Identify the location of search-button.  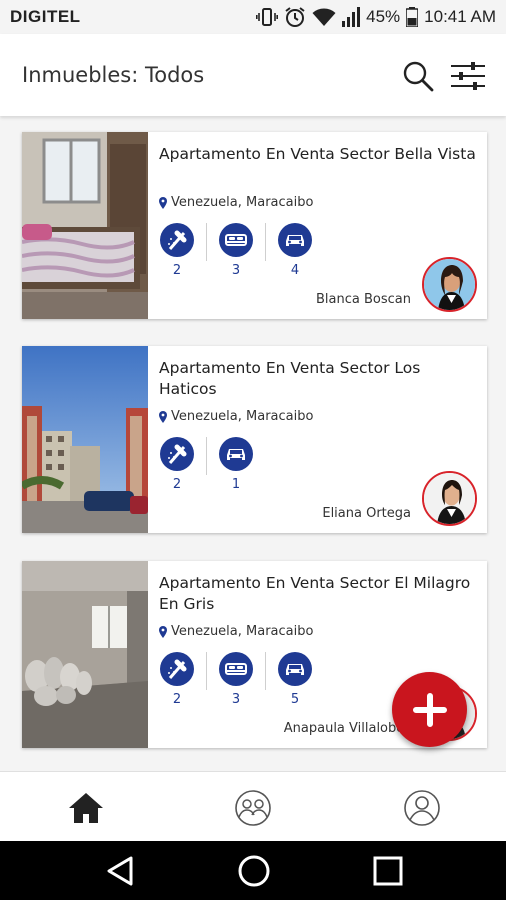
(418, 76).